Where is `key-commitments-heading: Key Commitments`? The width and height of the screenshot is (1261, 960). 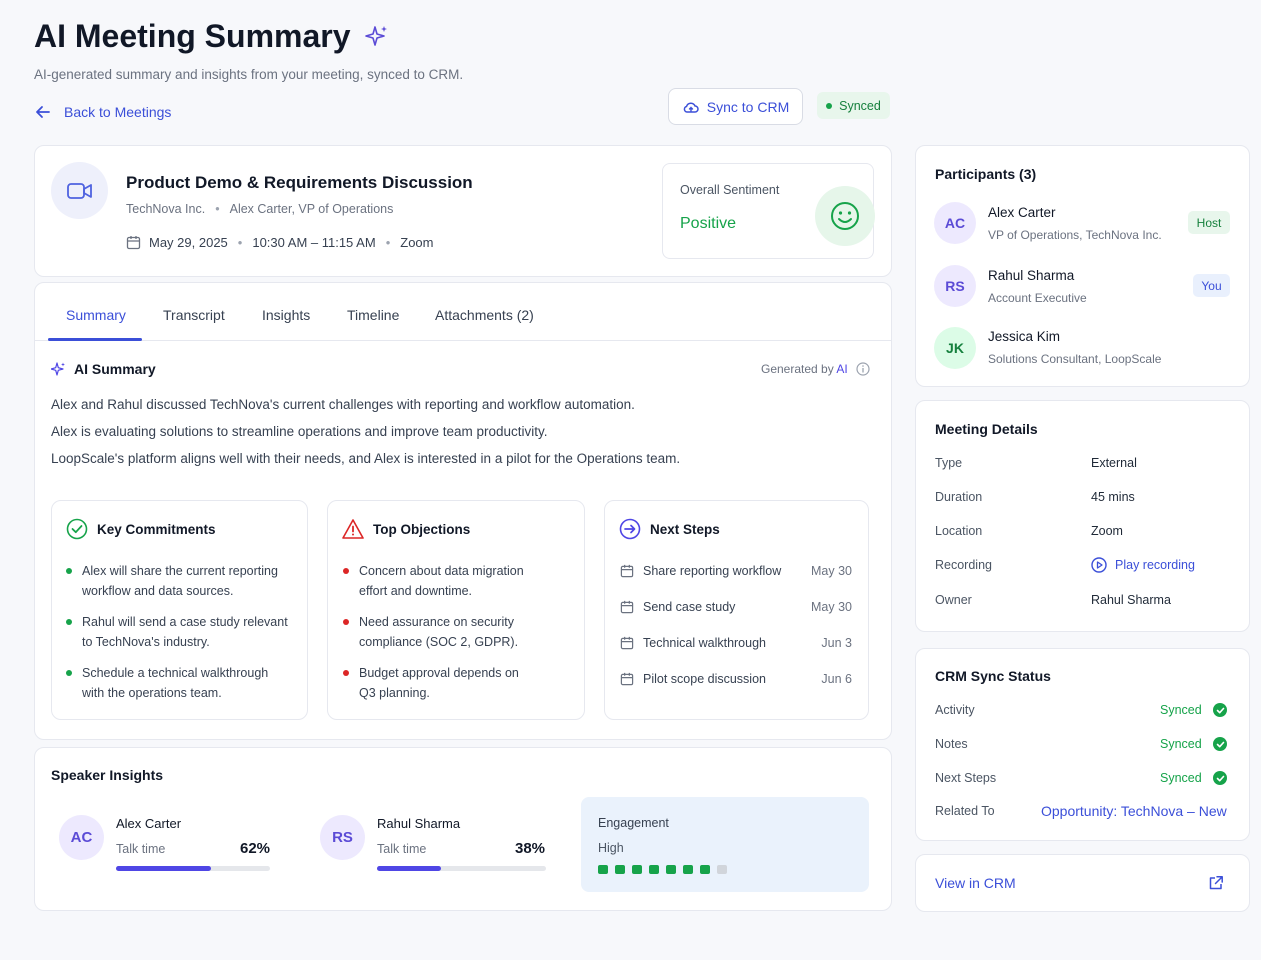
key-commitments-heading: Key Commitments is located at coordinates (141, 529).